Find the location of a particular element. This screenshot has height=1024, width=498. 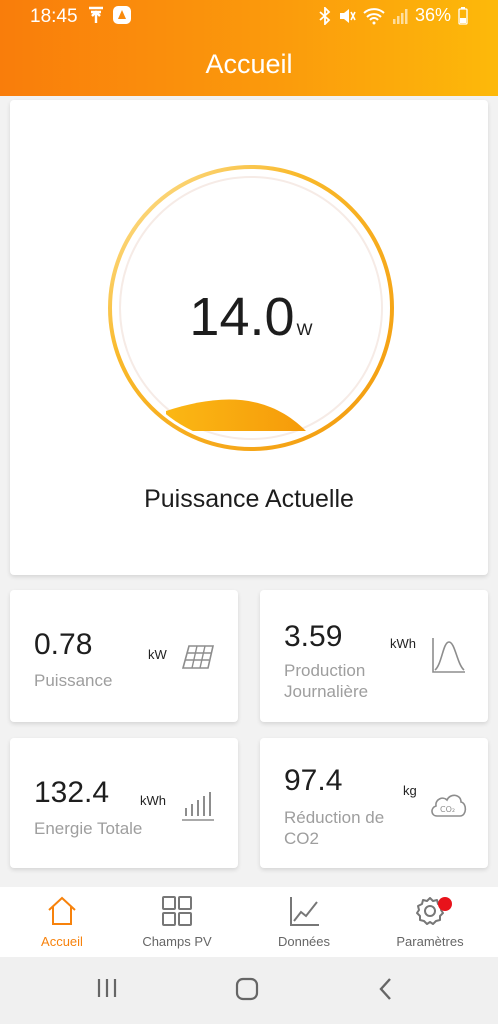

line-chart-icon is located at coordinates (304, 911).